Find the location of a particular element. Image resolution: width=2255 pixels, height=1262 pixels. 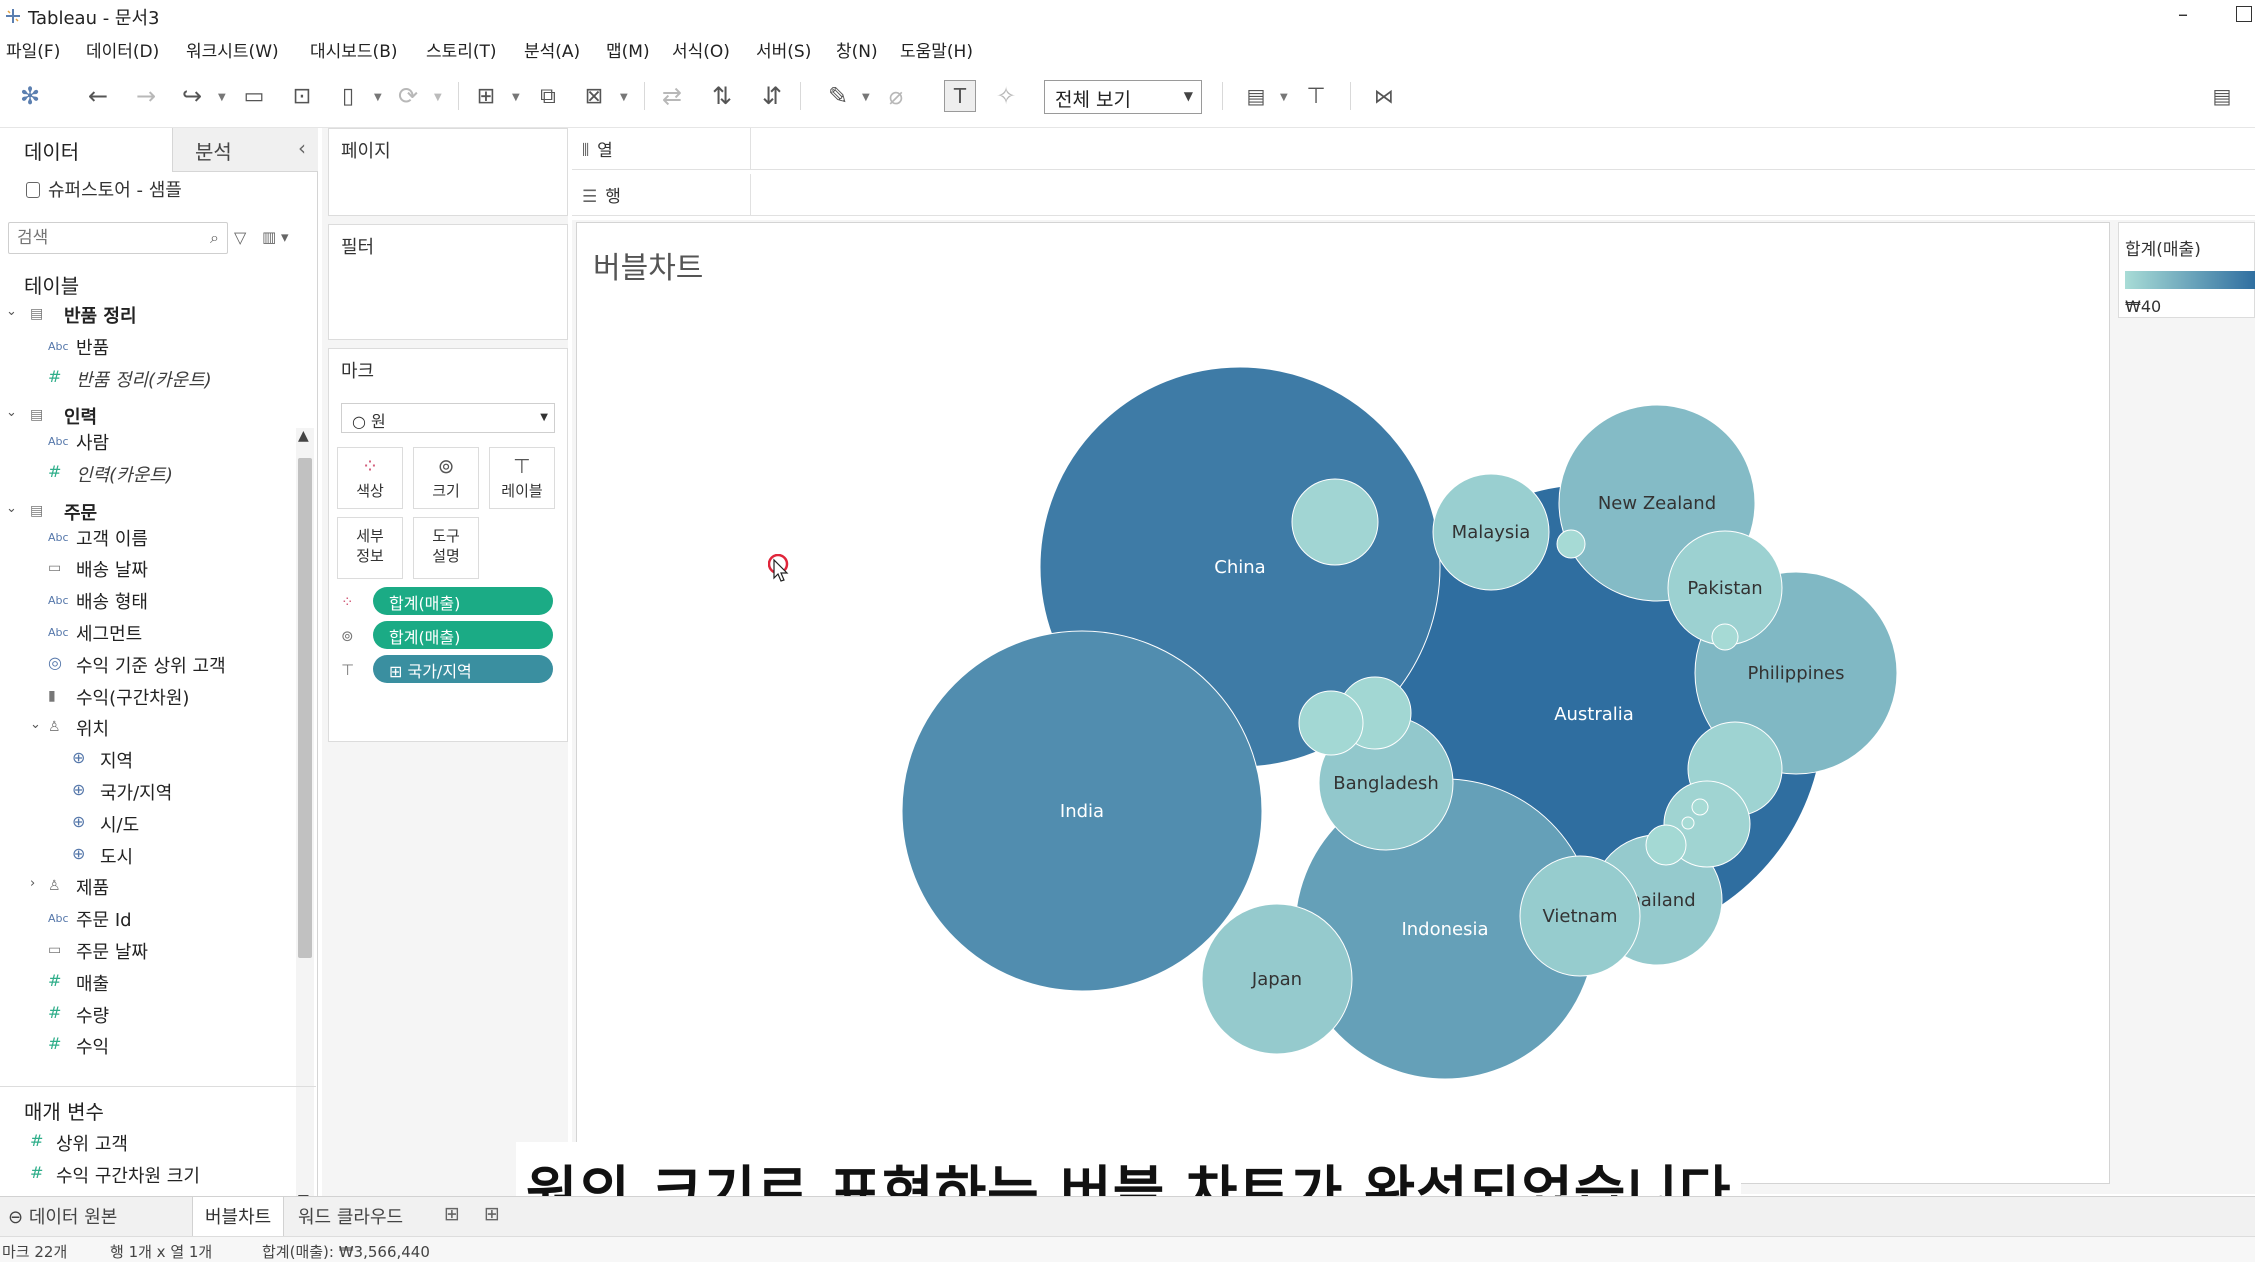

replay-icon: ↪ is located at coordinates (192, 96).